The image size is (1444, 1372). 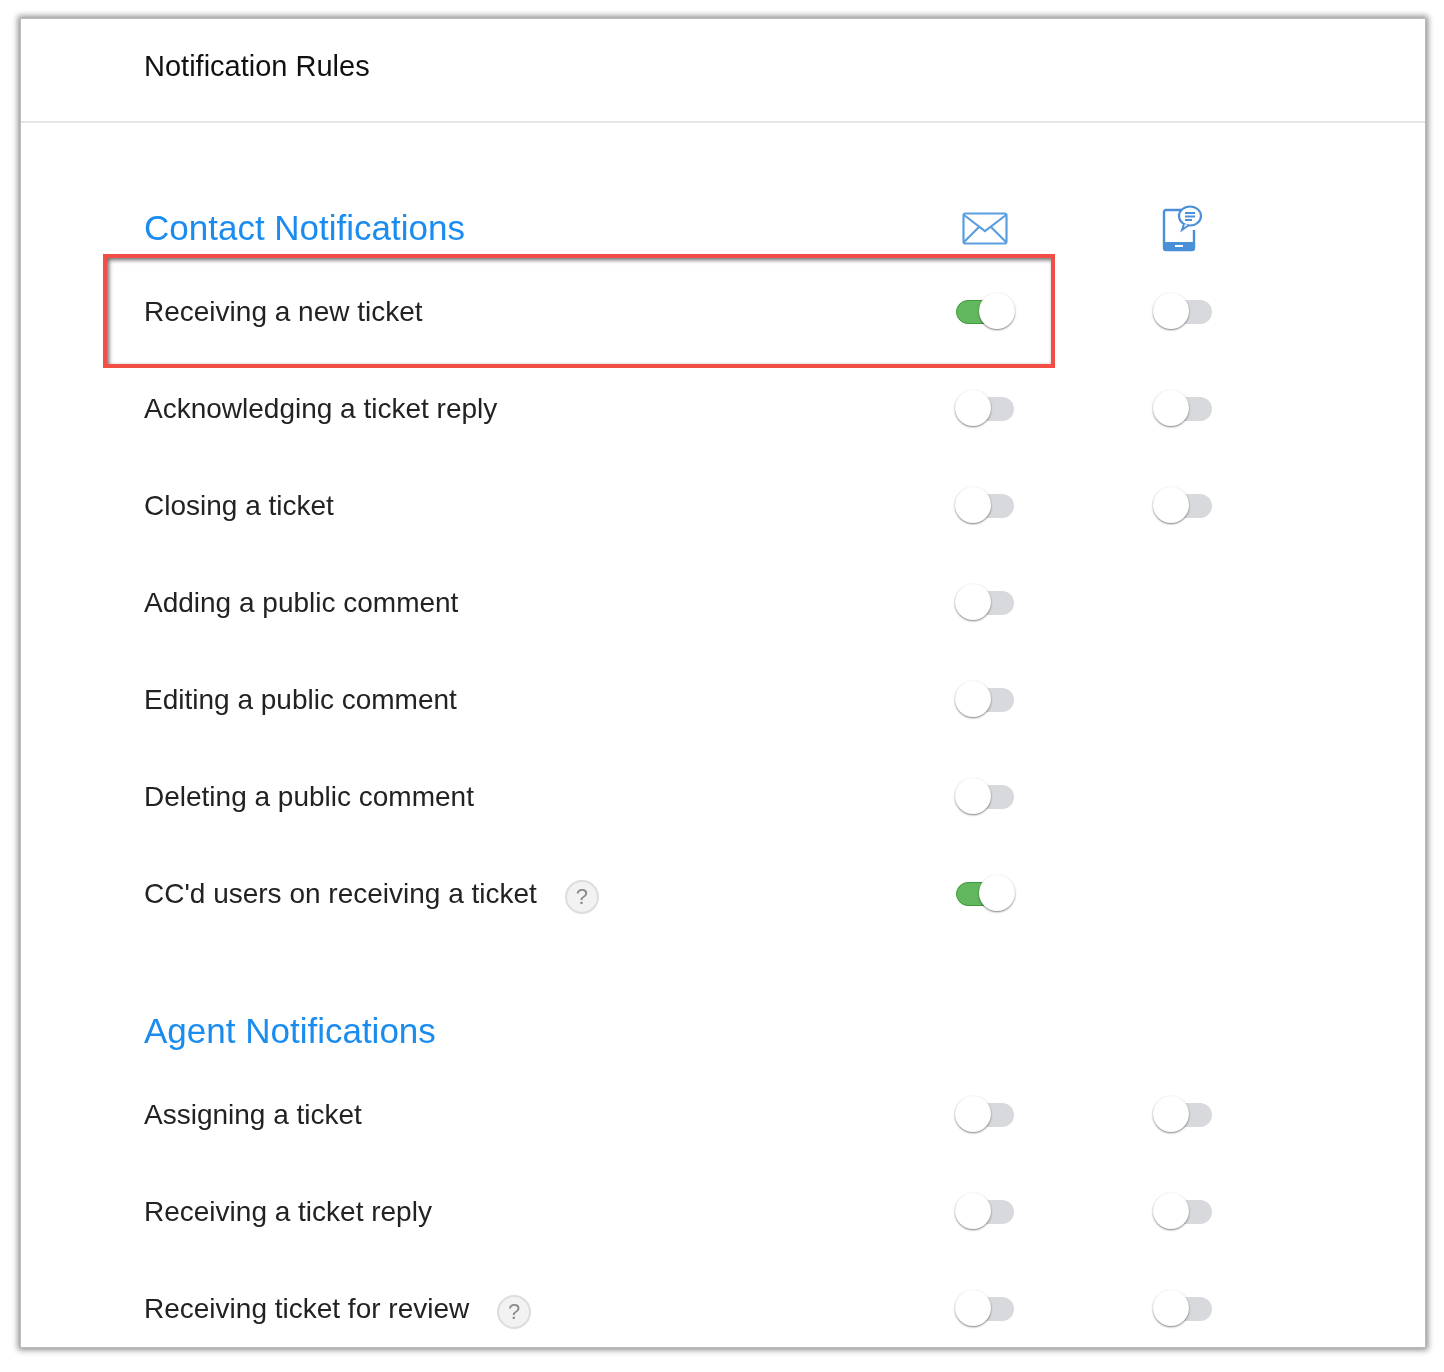 What do you see at coordinates (307, 1308) in the screenshot?
I see `rule-label: Receiving ticket for review` at bounding box center [307, 1308].